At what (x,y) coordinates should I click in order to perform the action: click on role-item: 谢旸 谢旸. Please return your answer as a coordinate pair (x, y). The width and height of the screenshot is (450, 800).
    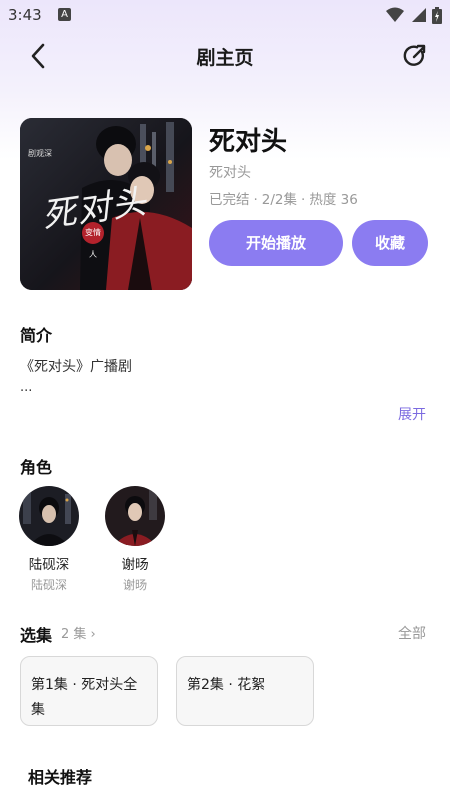
    Looking at the image, I should click on (135, 539).